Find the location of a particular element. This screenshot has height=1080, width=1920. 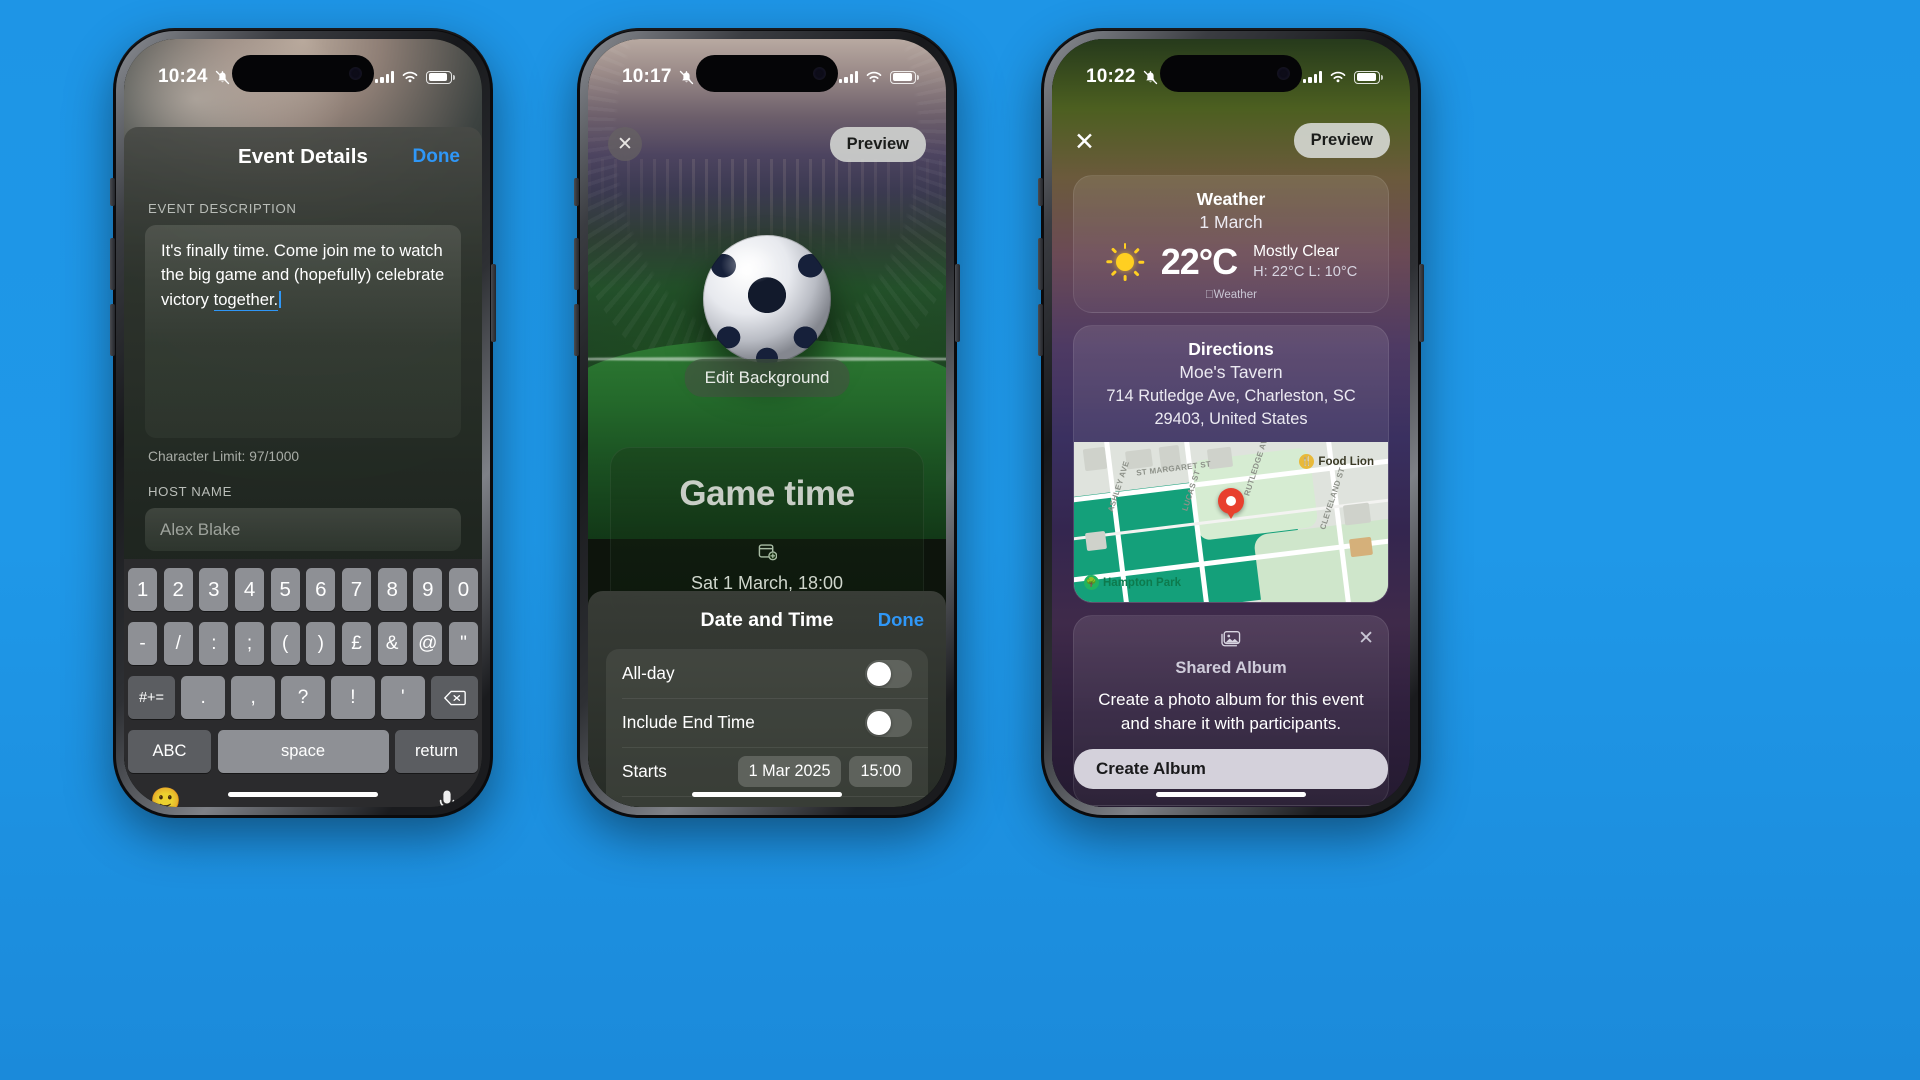

row-starts: Starts 1 Mar 2025 15:00 is located at coordinates (767, 771).